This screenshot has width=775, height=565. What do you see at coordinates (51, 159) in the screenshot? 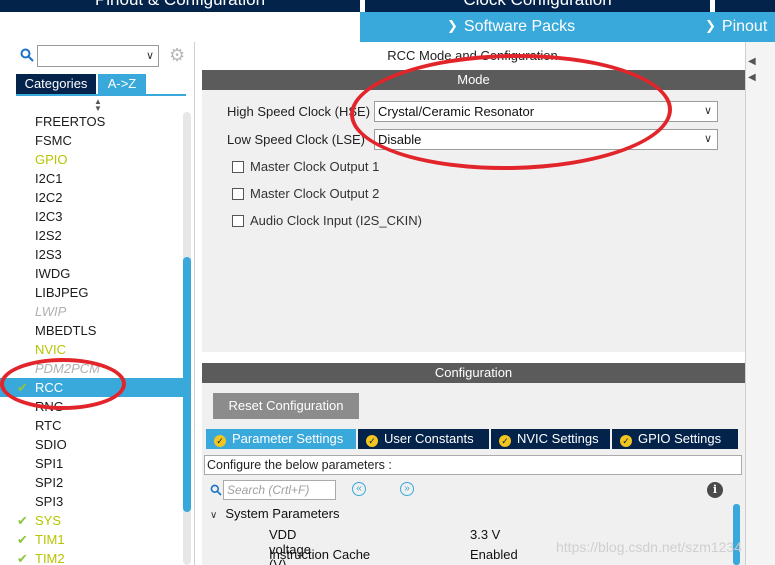
I see `peripheral-label: GPIO` at bounding box center [51, 159].